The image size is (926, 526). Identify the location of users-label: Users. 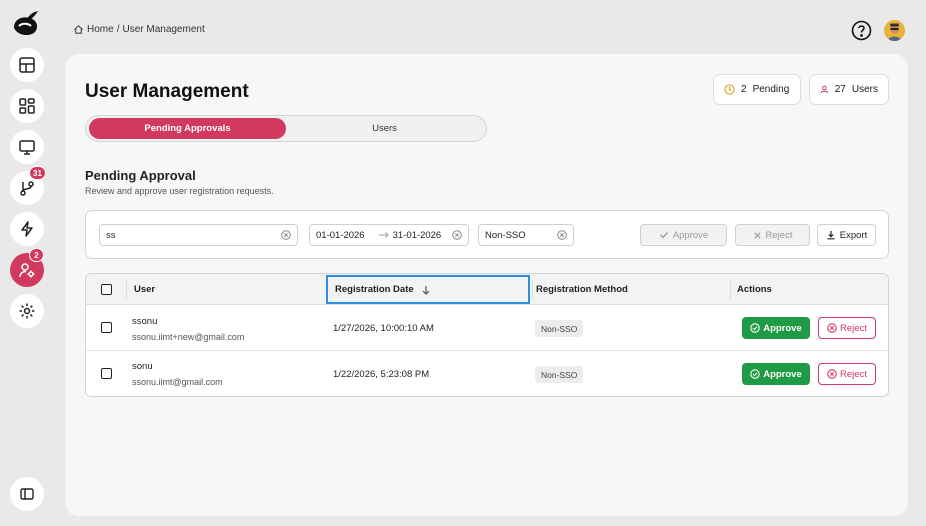
(864, 89).